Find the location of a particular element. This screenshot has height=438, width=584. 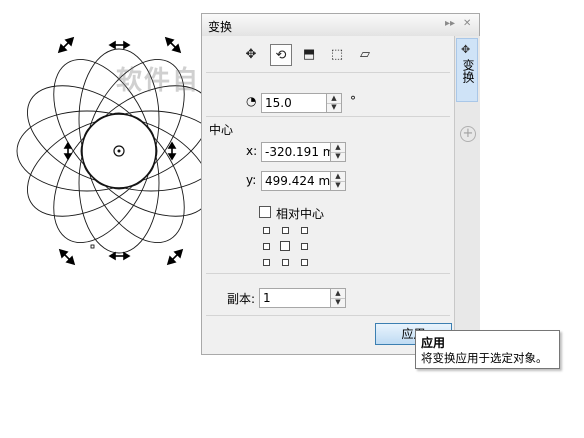

angle-unit: ° is located at coordinates (353, 101).